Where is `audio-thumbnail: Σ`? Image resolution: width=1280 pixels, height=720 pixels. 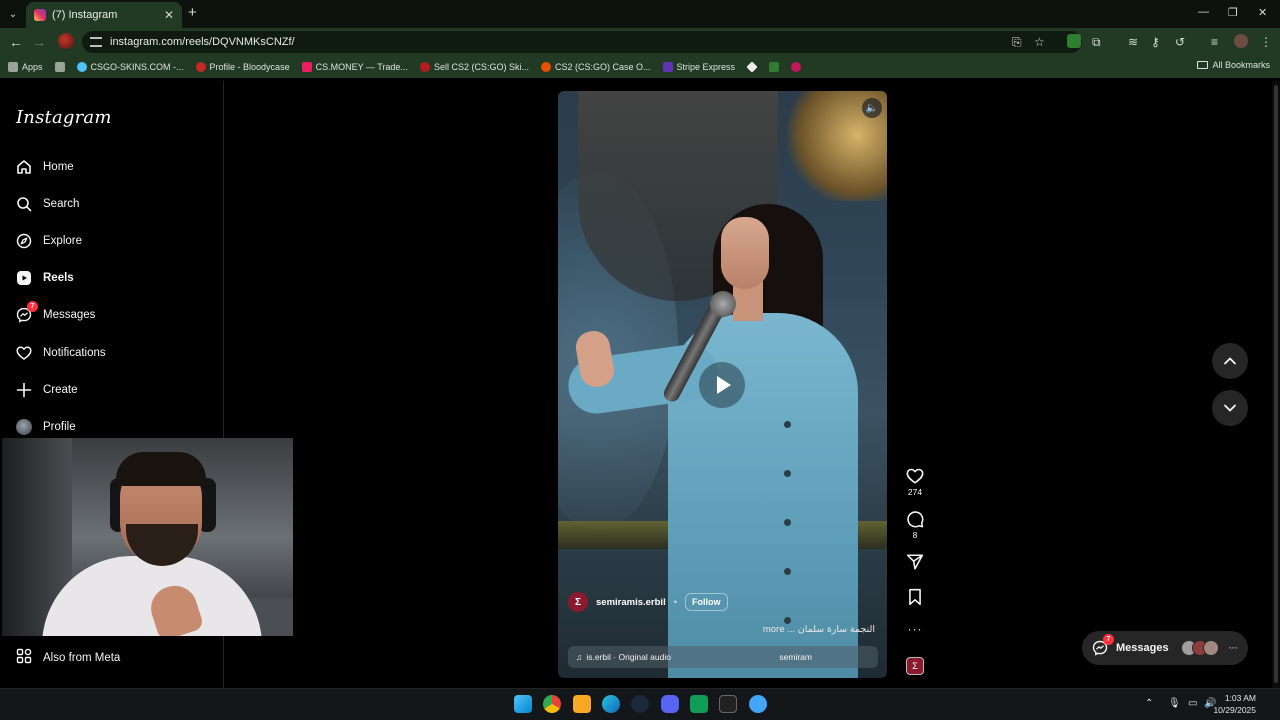 audio-thumbnail: Σ is located at coordinates (915, 666).